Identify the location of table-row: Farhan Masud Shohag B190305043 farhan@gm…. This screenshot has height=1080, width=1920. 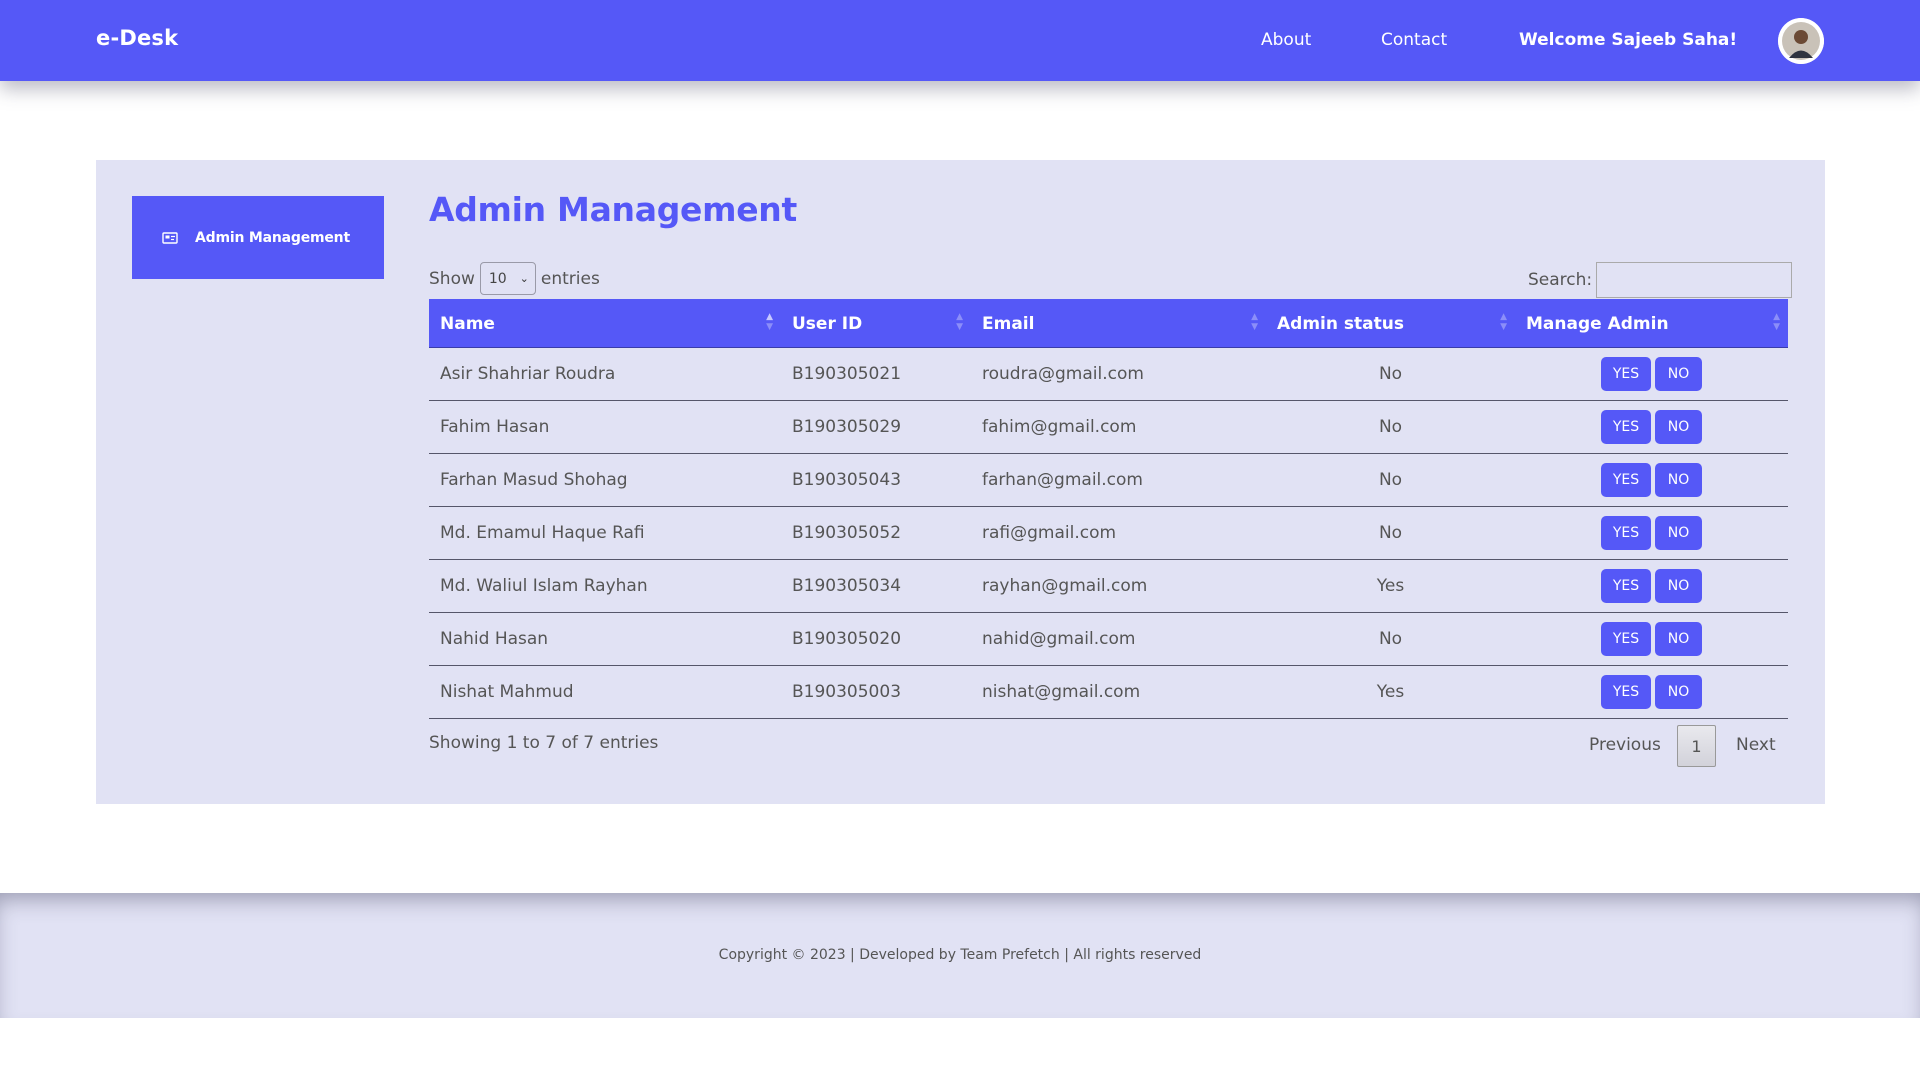
(1108, 480).